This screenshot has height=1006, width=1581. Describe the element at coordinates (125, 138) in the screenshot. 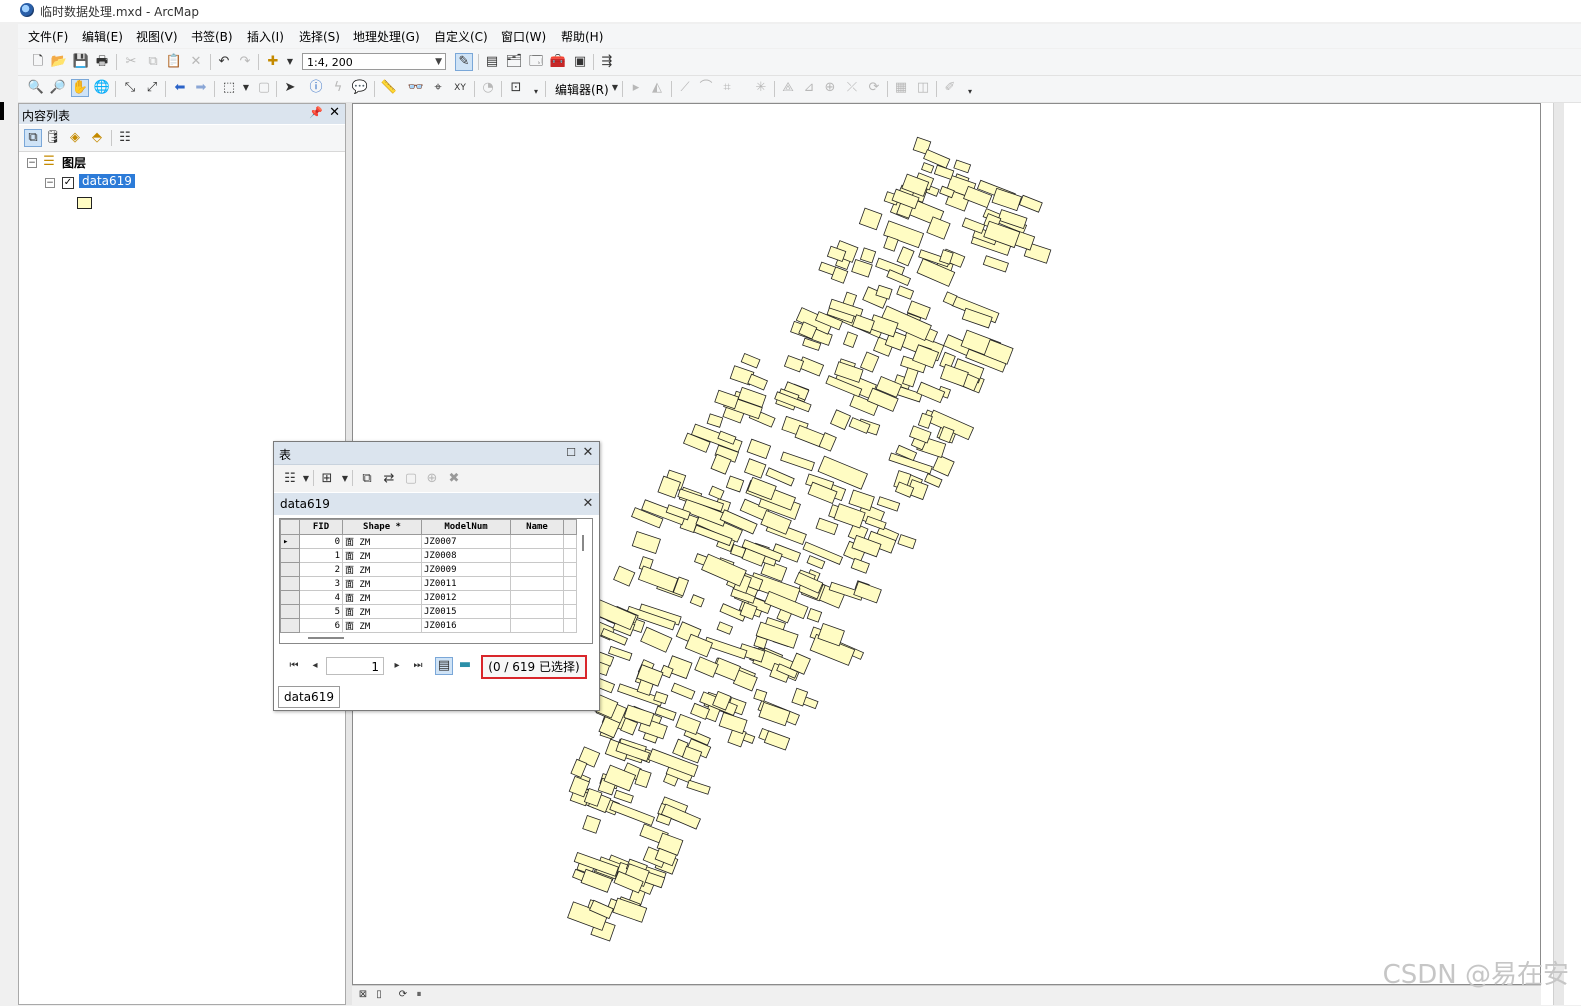

I see `options-icon: ☷` at that location.